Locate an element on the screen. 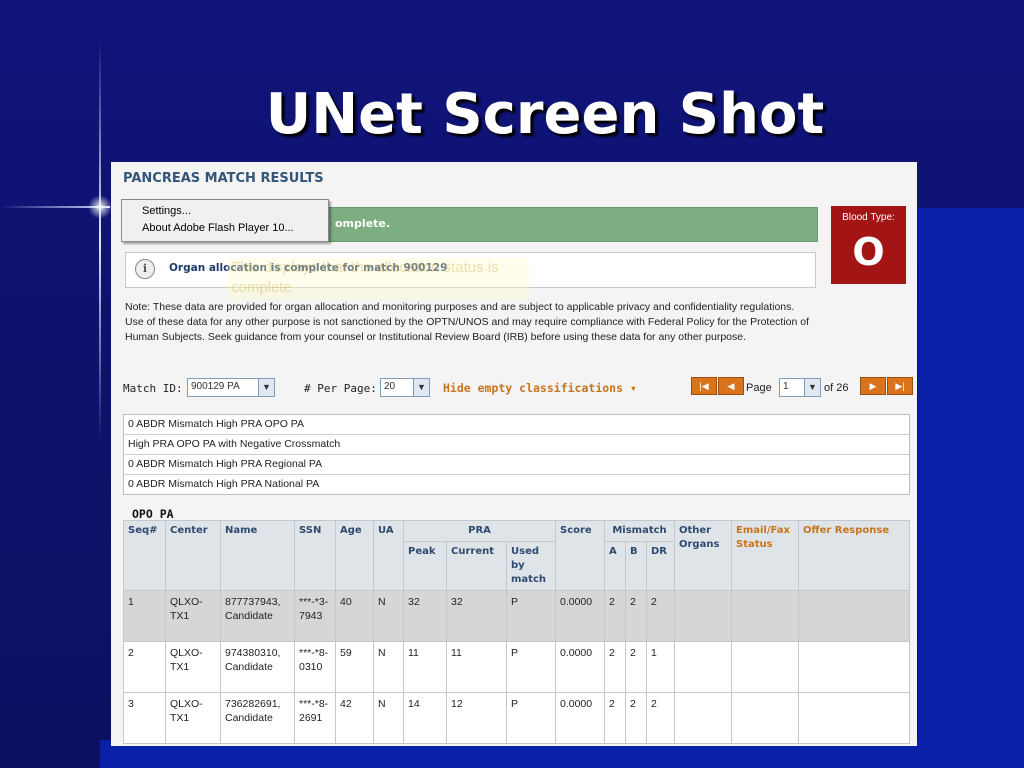 The image size is (1024, 768). cell-age: 40 is located at coordinates (354, 616).